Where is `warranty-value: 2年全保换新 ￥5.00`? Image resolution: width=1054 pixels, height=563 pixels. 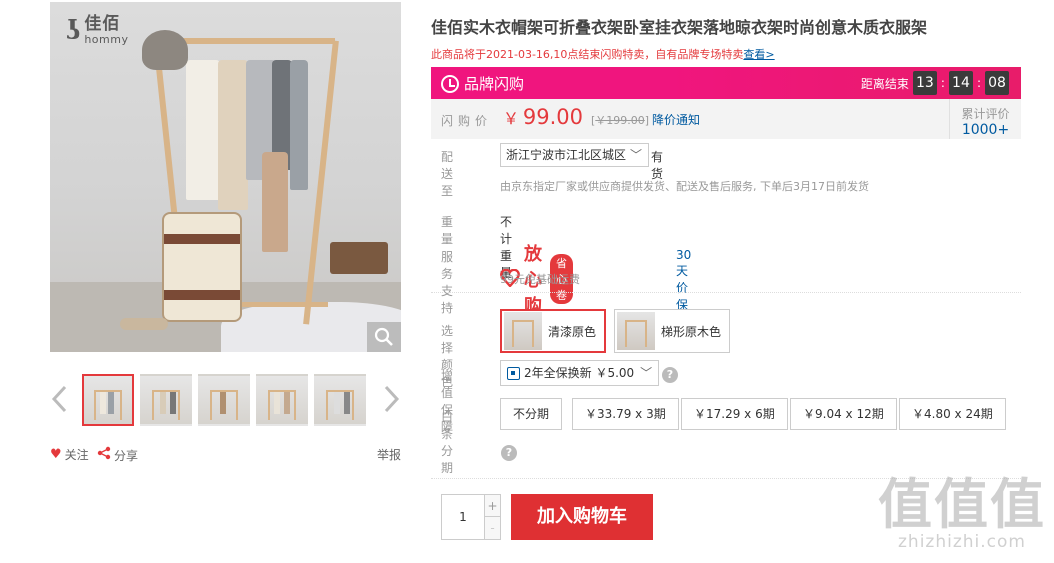 warranty-value: 2年全保换新 ￥5.00 is located at coordinates (579, 373).